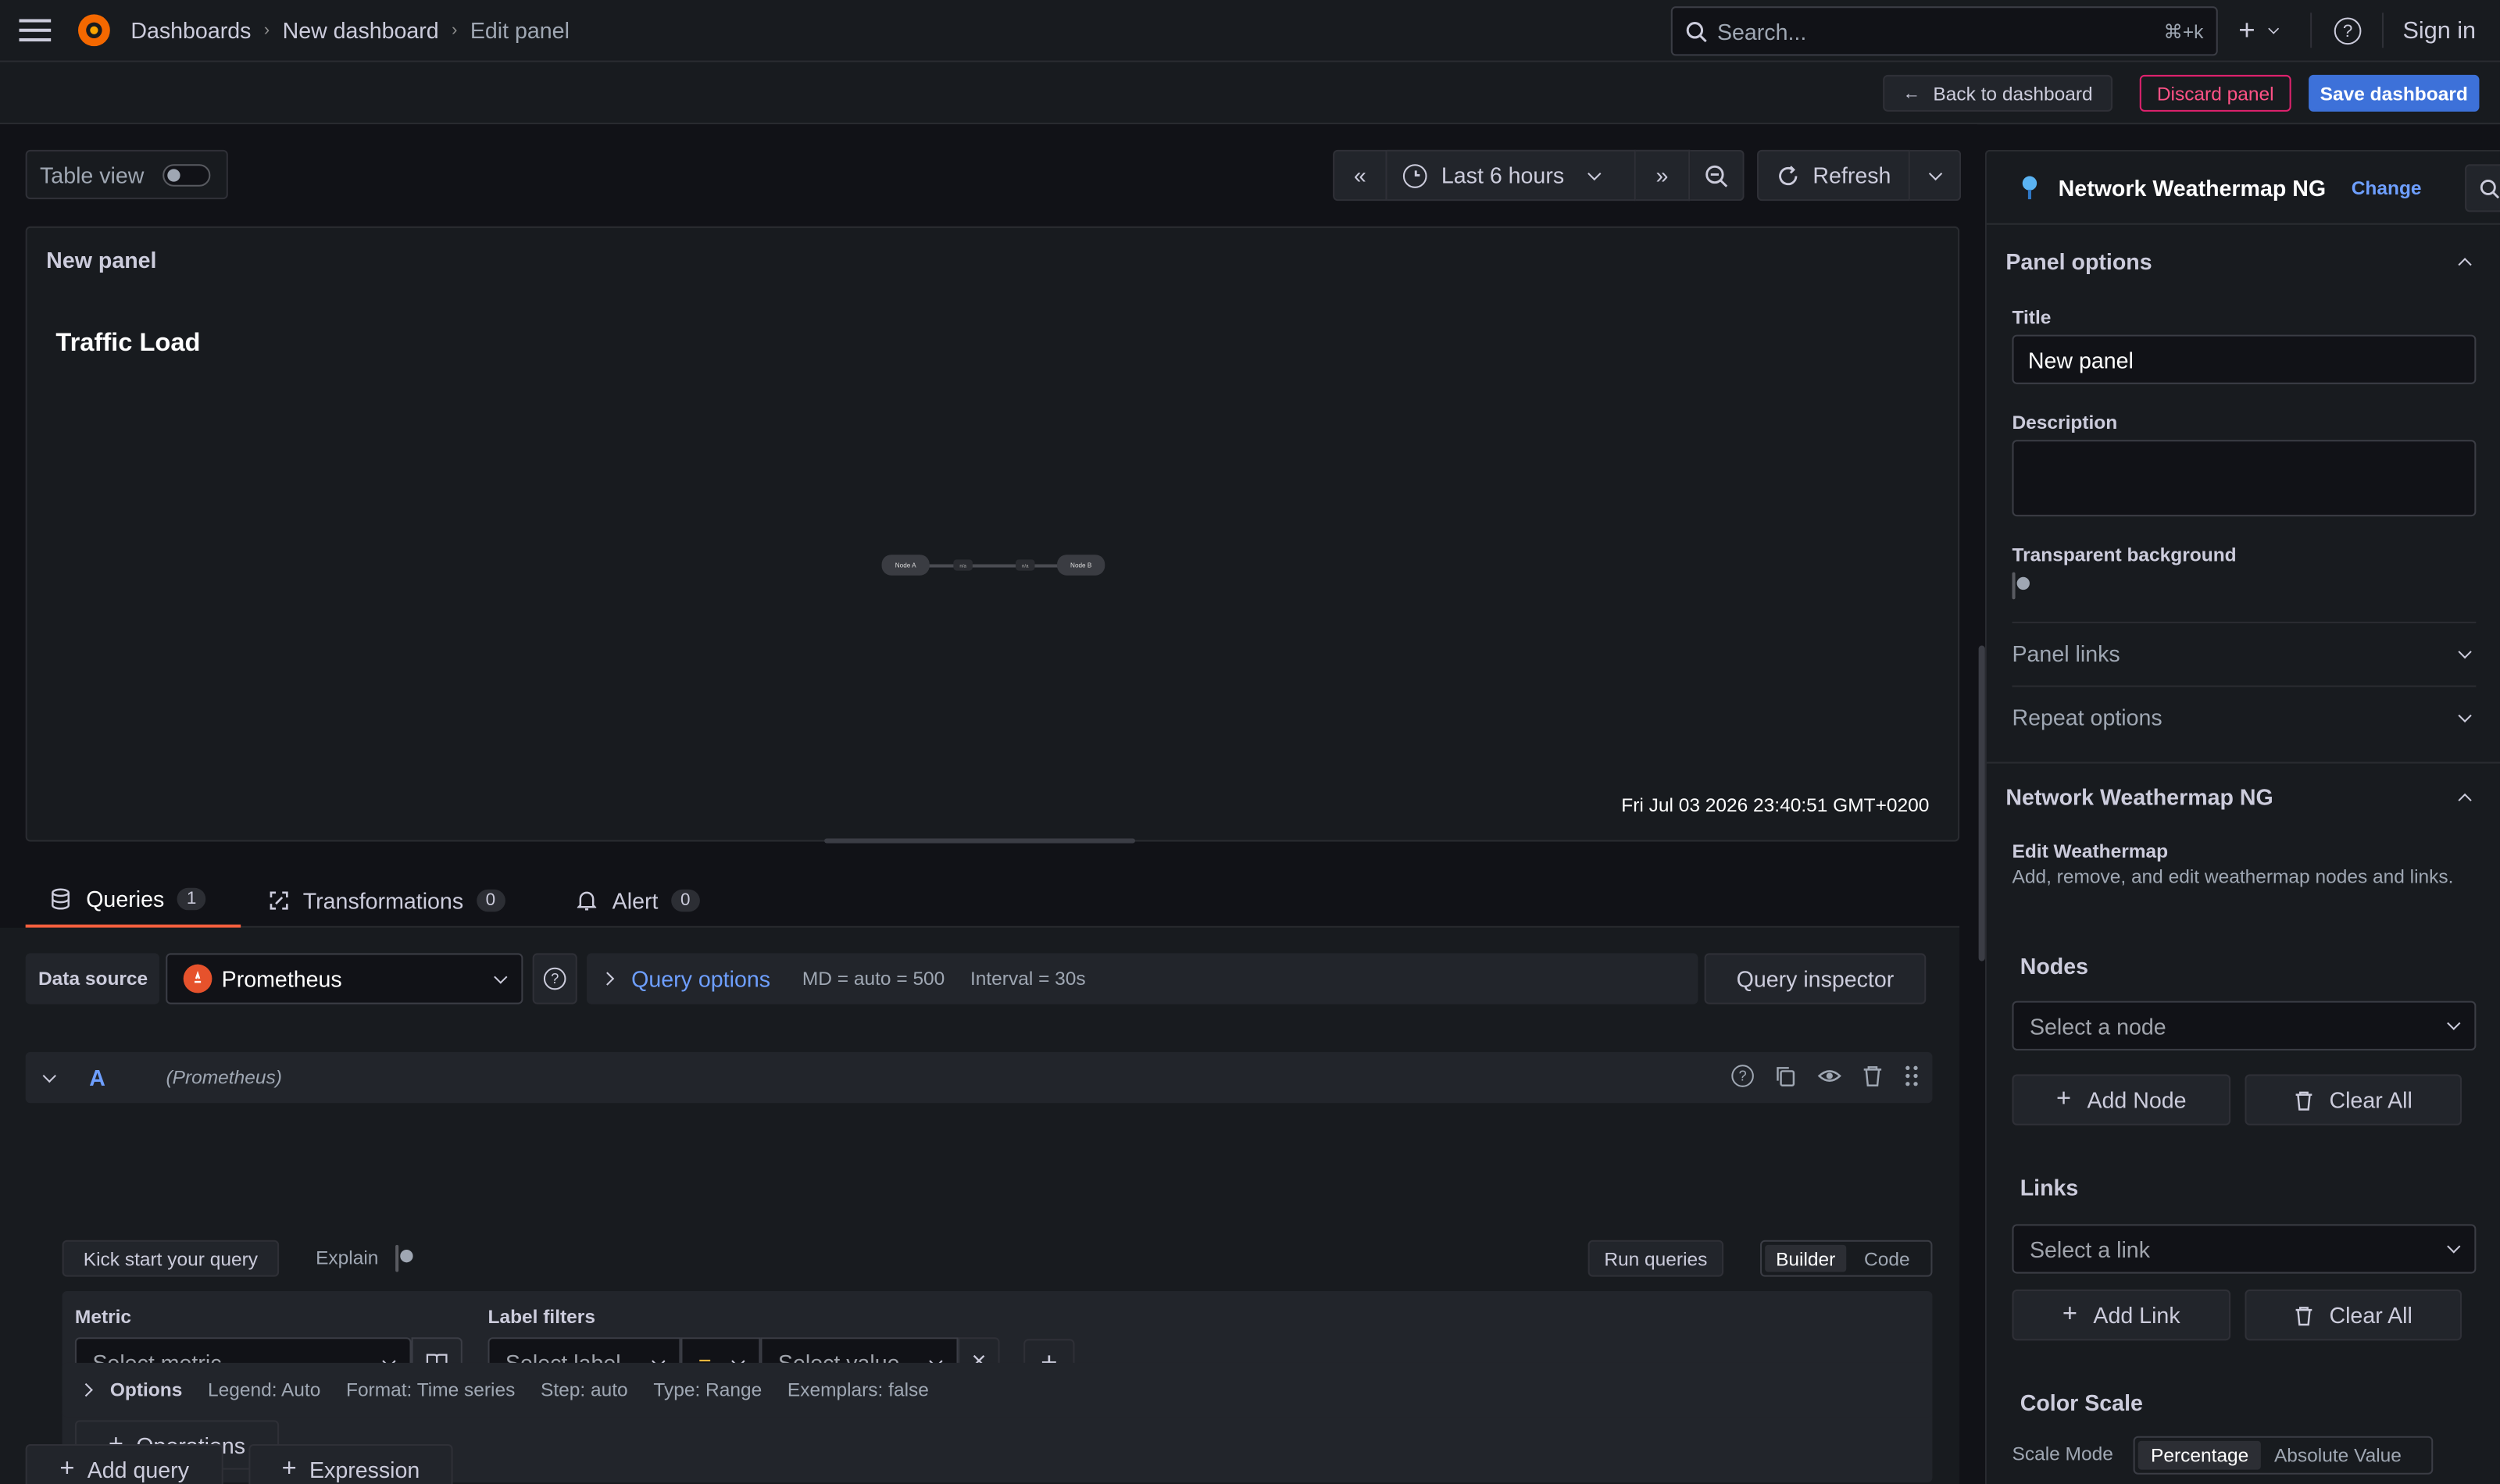 Image resolution: width=2500 pixels, height=1484 pixels. What do you see at coordinates (905, 565) in the screenshot?
I see `weathermap-node: Node A` at bounding box center [905, 565].